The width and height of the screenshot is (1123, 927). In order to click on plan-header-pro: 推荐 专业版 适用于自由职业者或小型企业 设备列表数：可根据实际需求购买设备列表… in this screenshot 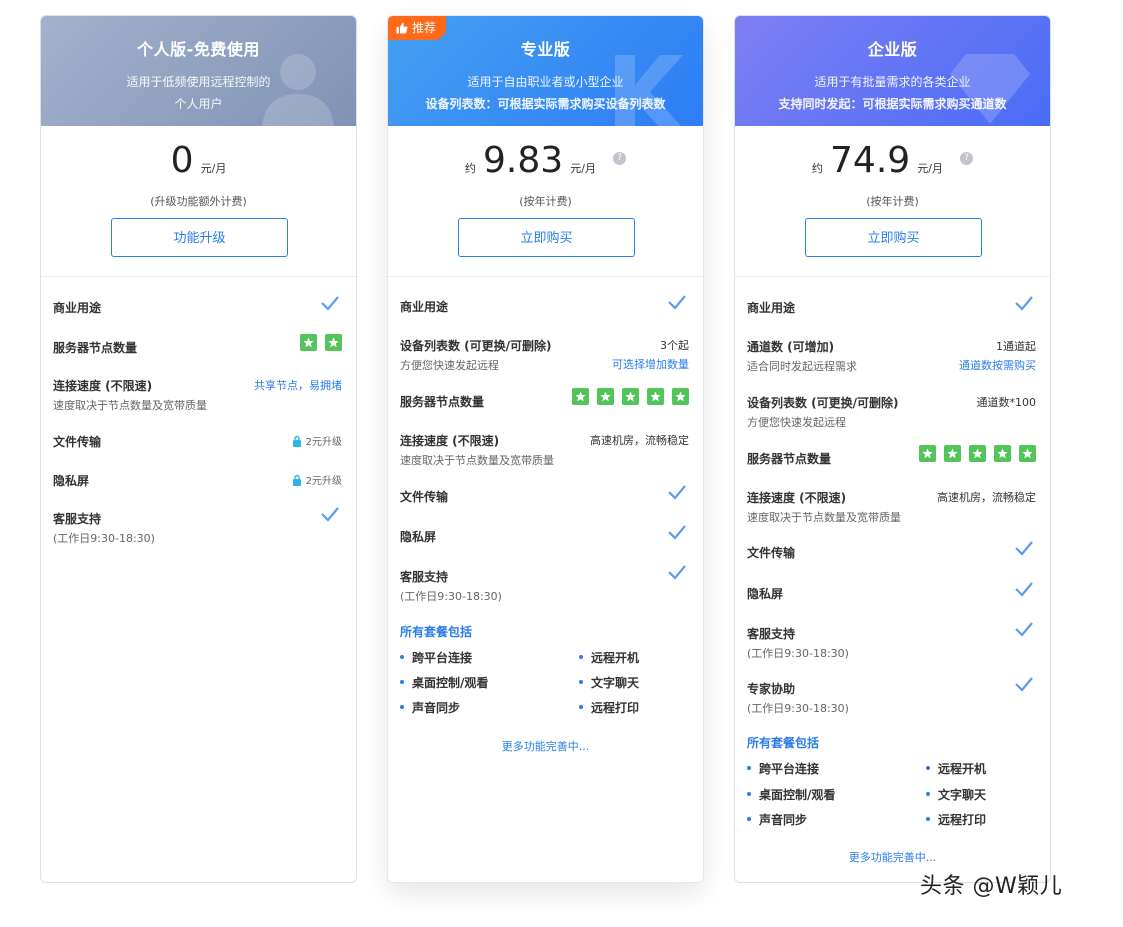, I will do `click(545, 71)`.